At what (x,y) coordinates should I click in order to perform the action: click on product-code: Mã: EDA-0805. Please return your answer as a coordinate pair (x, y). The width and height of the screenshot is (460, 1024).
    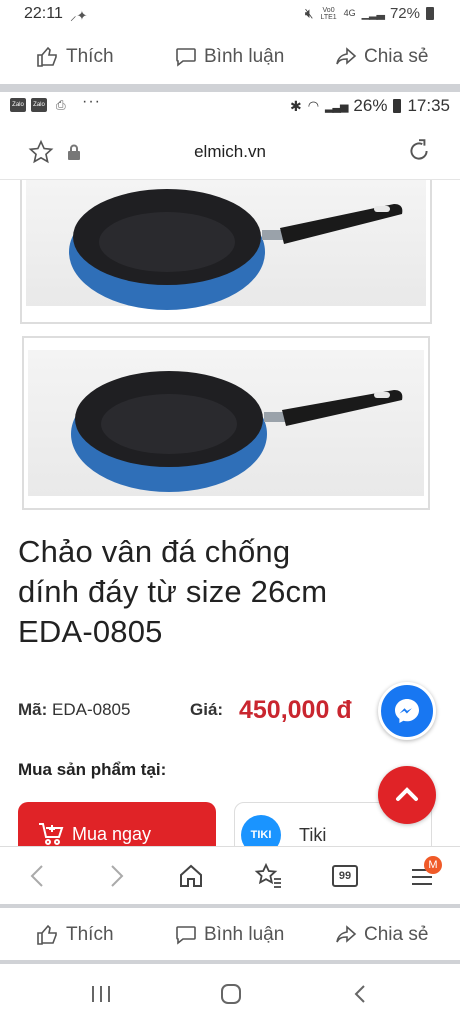
    Looking at the image, I should click on (74, 709).